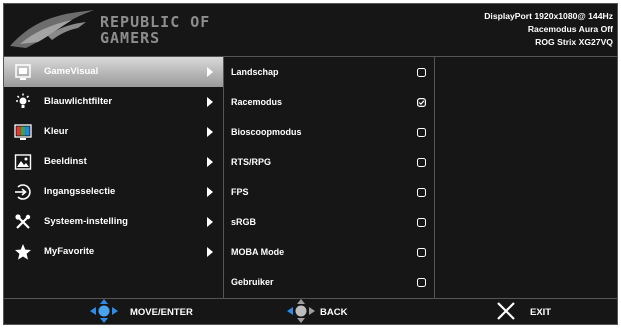  I want to click on option-label: sRGB, so click(244, 222).